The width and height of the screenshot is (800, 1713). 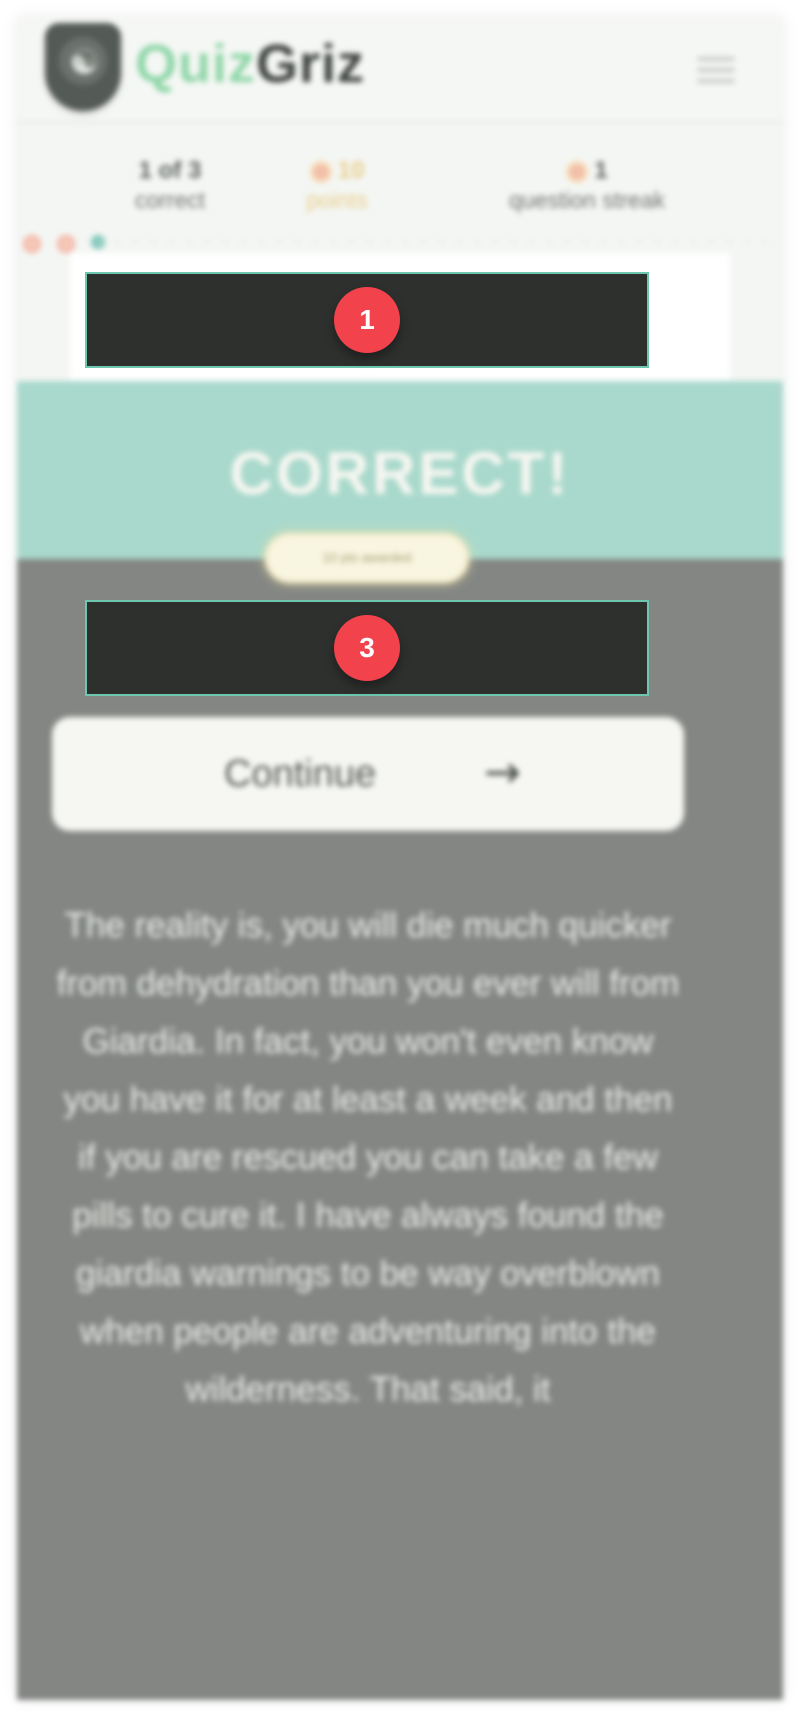 I want to click on points-value: 10, so click(x=351, y=170).